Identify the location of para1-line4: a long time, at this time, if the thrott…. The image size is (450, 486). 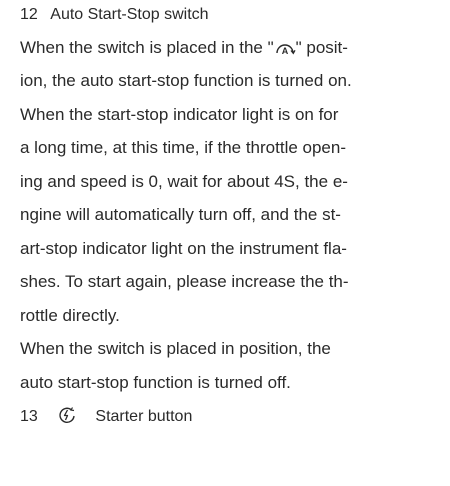
(183, 147).